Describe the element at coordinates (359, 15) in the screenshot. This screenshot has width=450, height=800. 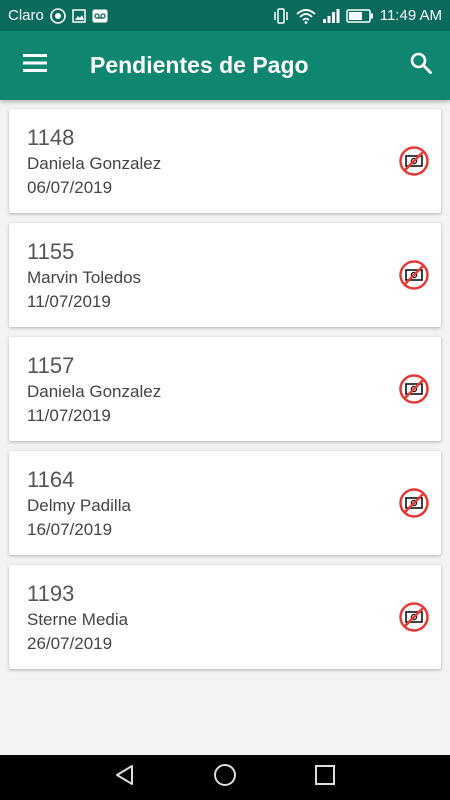
I see `battery-icon` at that location.